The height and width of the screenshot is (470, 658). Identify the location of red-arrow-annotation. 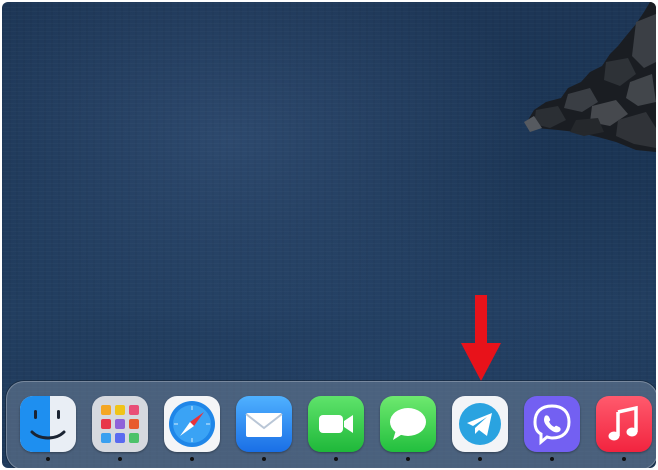
(481, 338).